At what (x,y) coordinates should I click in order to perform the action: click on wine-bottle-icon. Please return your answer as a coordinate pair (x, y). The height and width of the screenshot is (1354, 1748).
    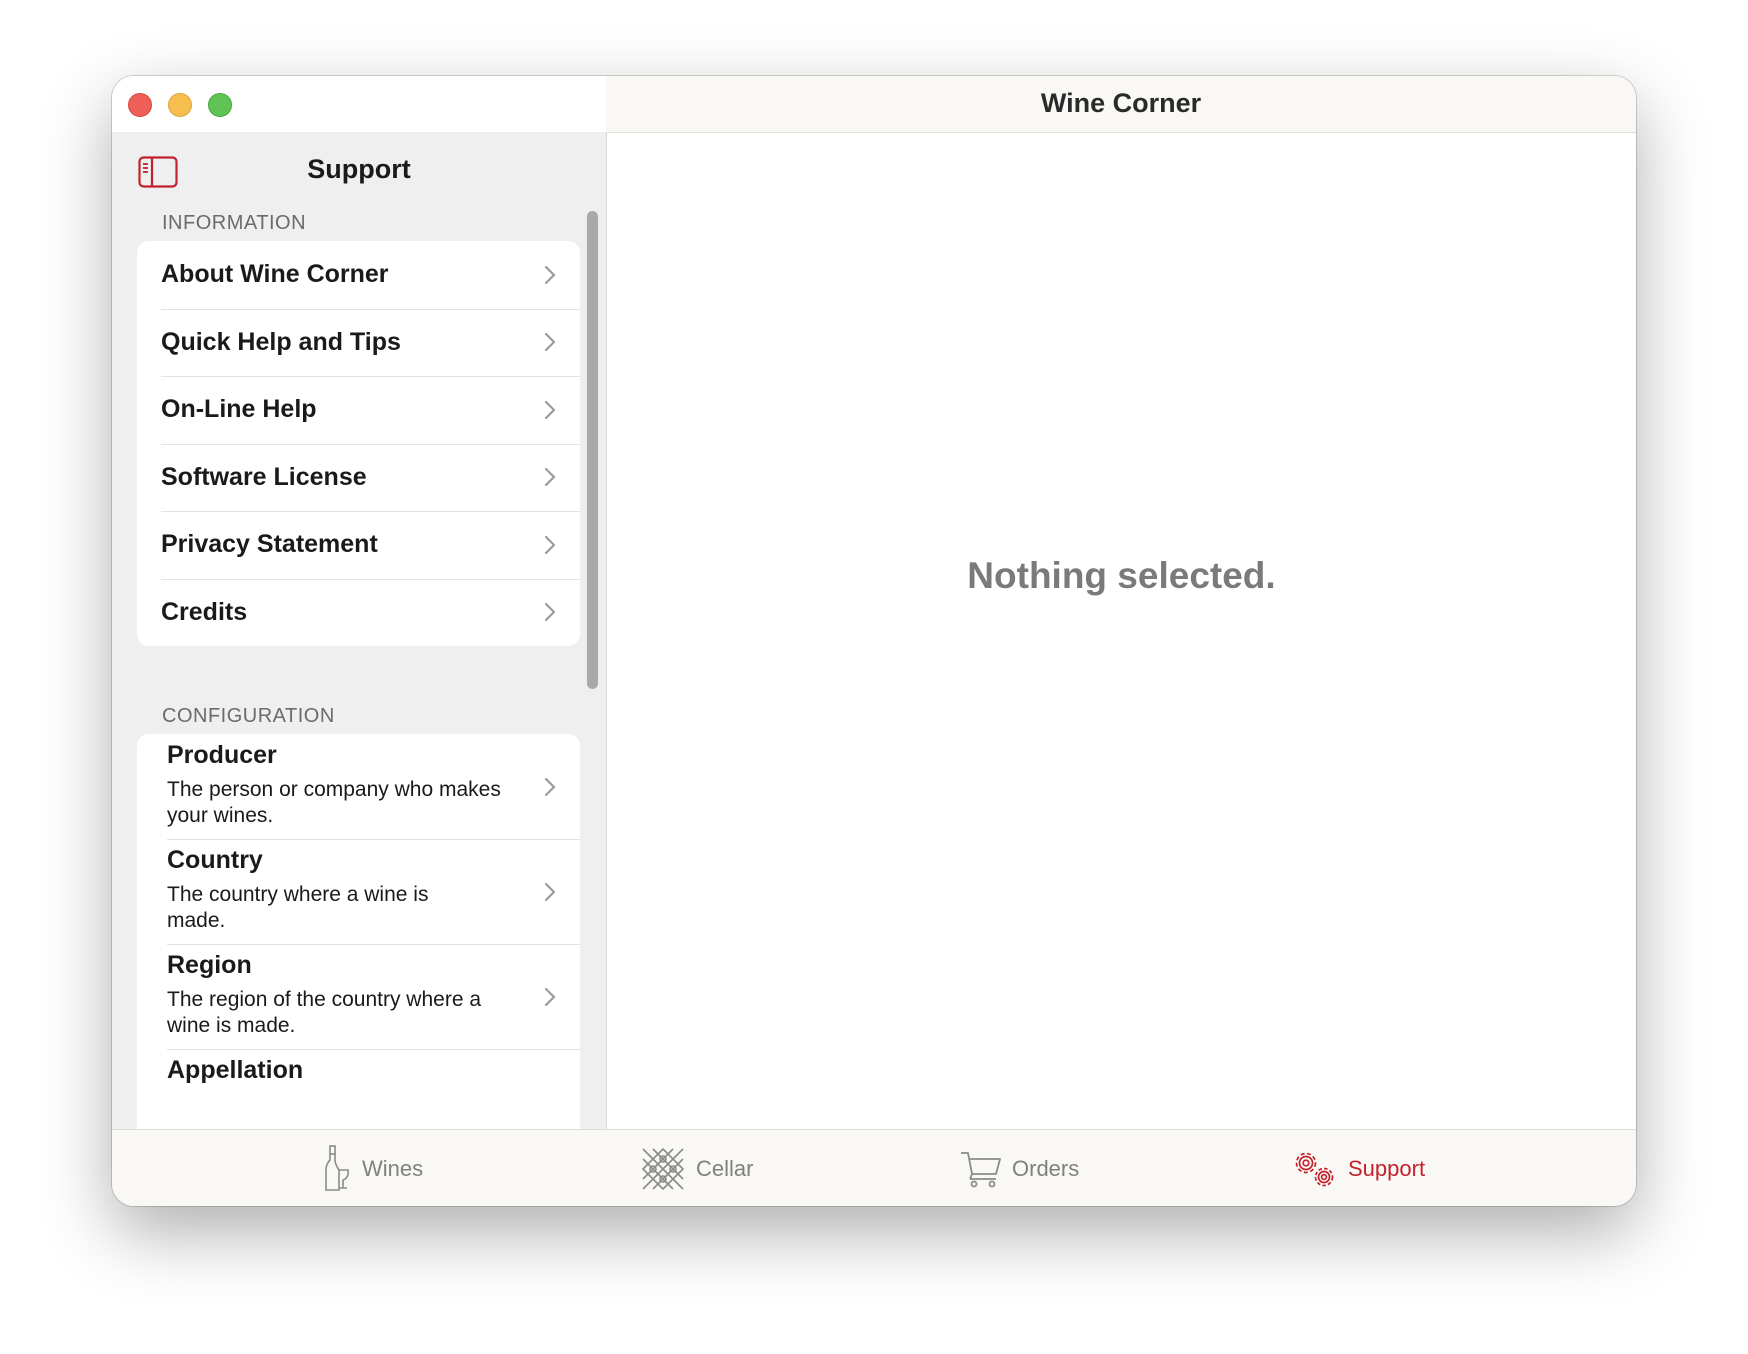
    Looking at the image, I should click on (337, 1168).